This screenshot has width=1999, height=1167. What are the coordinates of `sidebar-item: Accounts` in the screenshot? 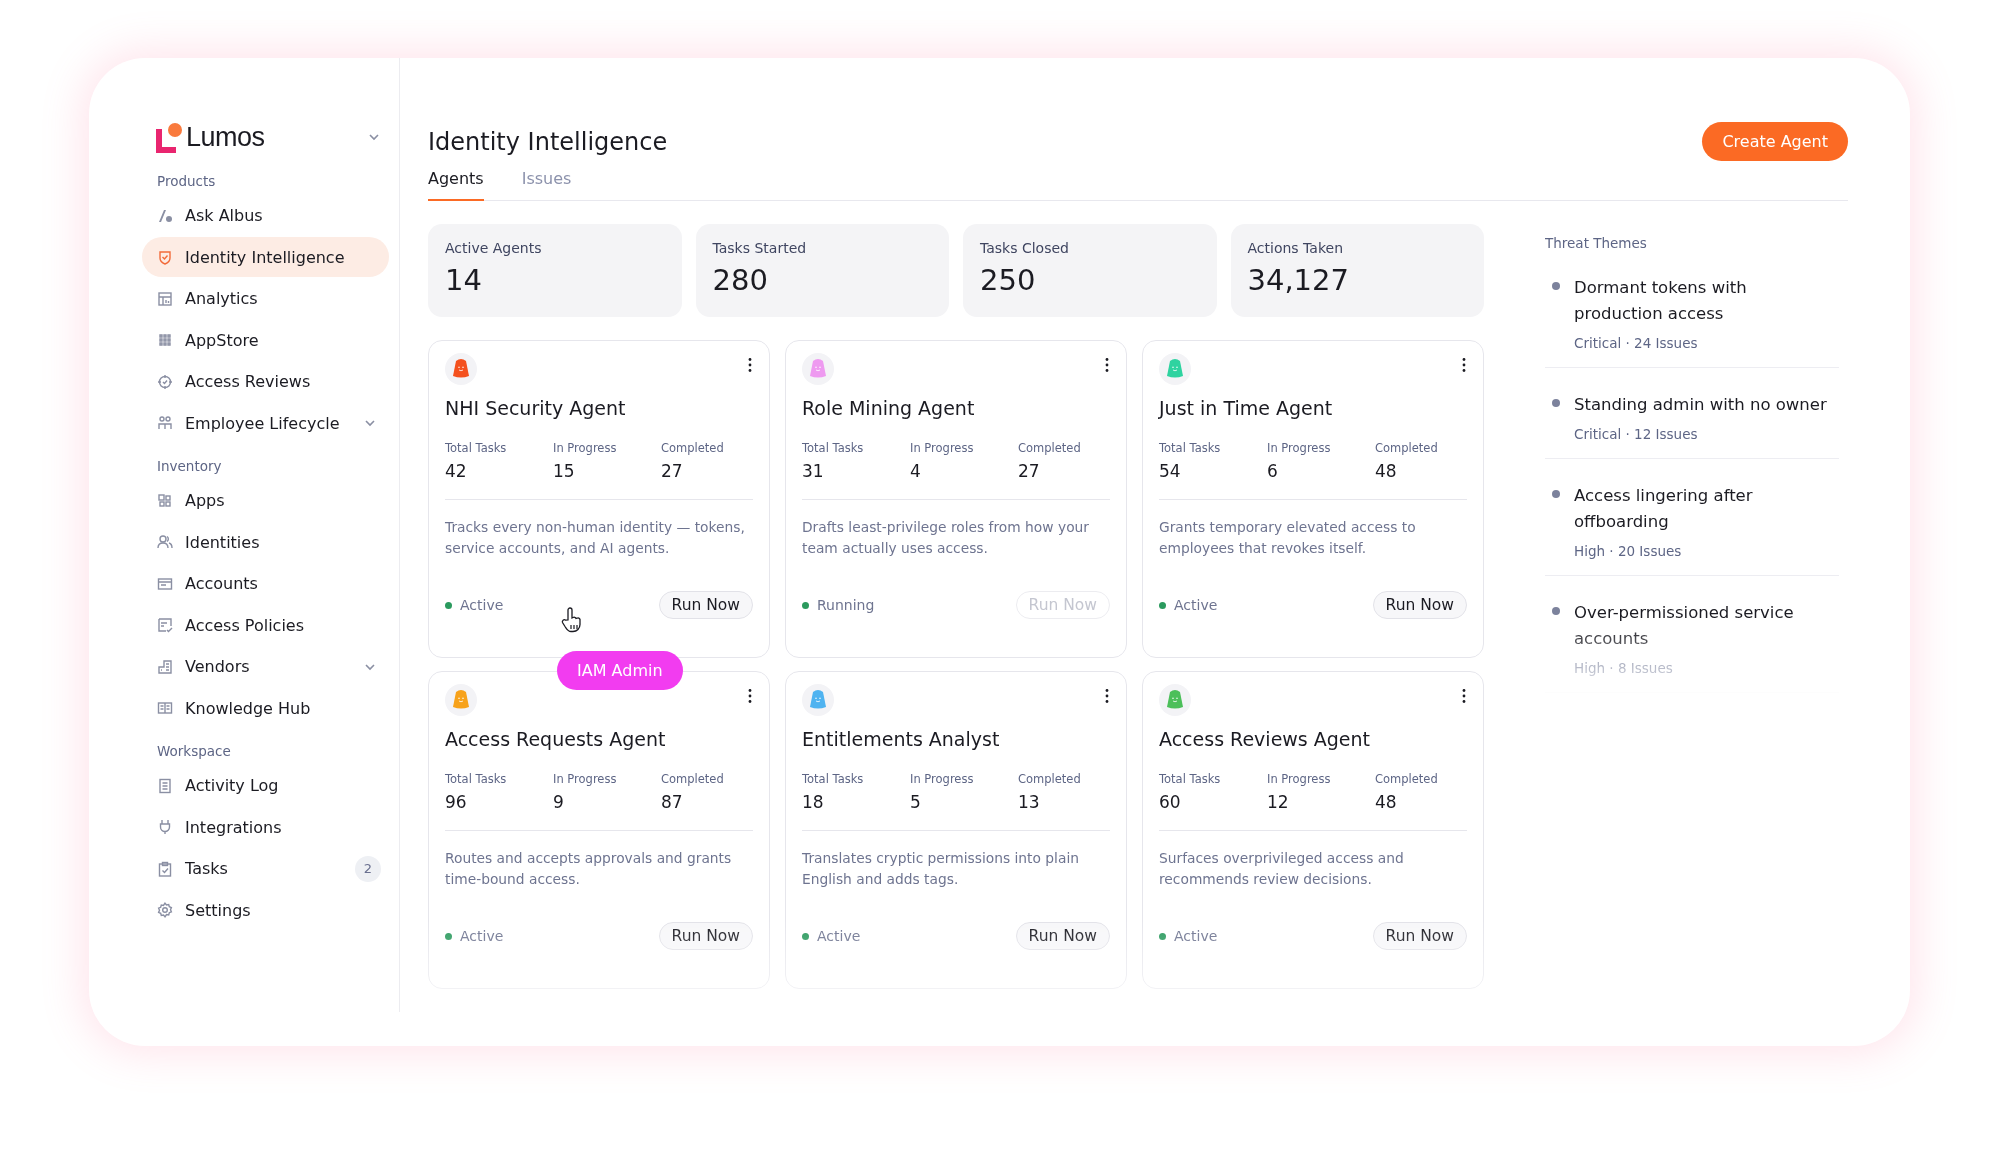 It's located at (265, 583).